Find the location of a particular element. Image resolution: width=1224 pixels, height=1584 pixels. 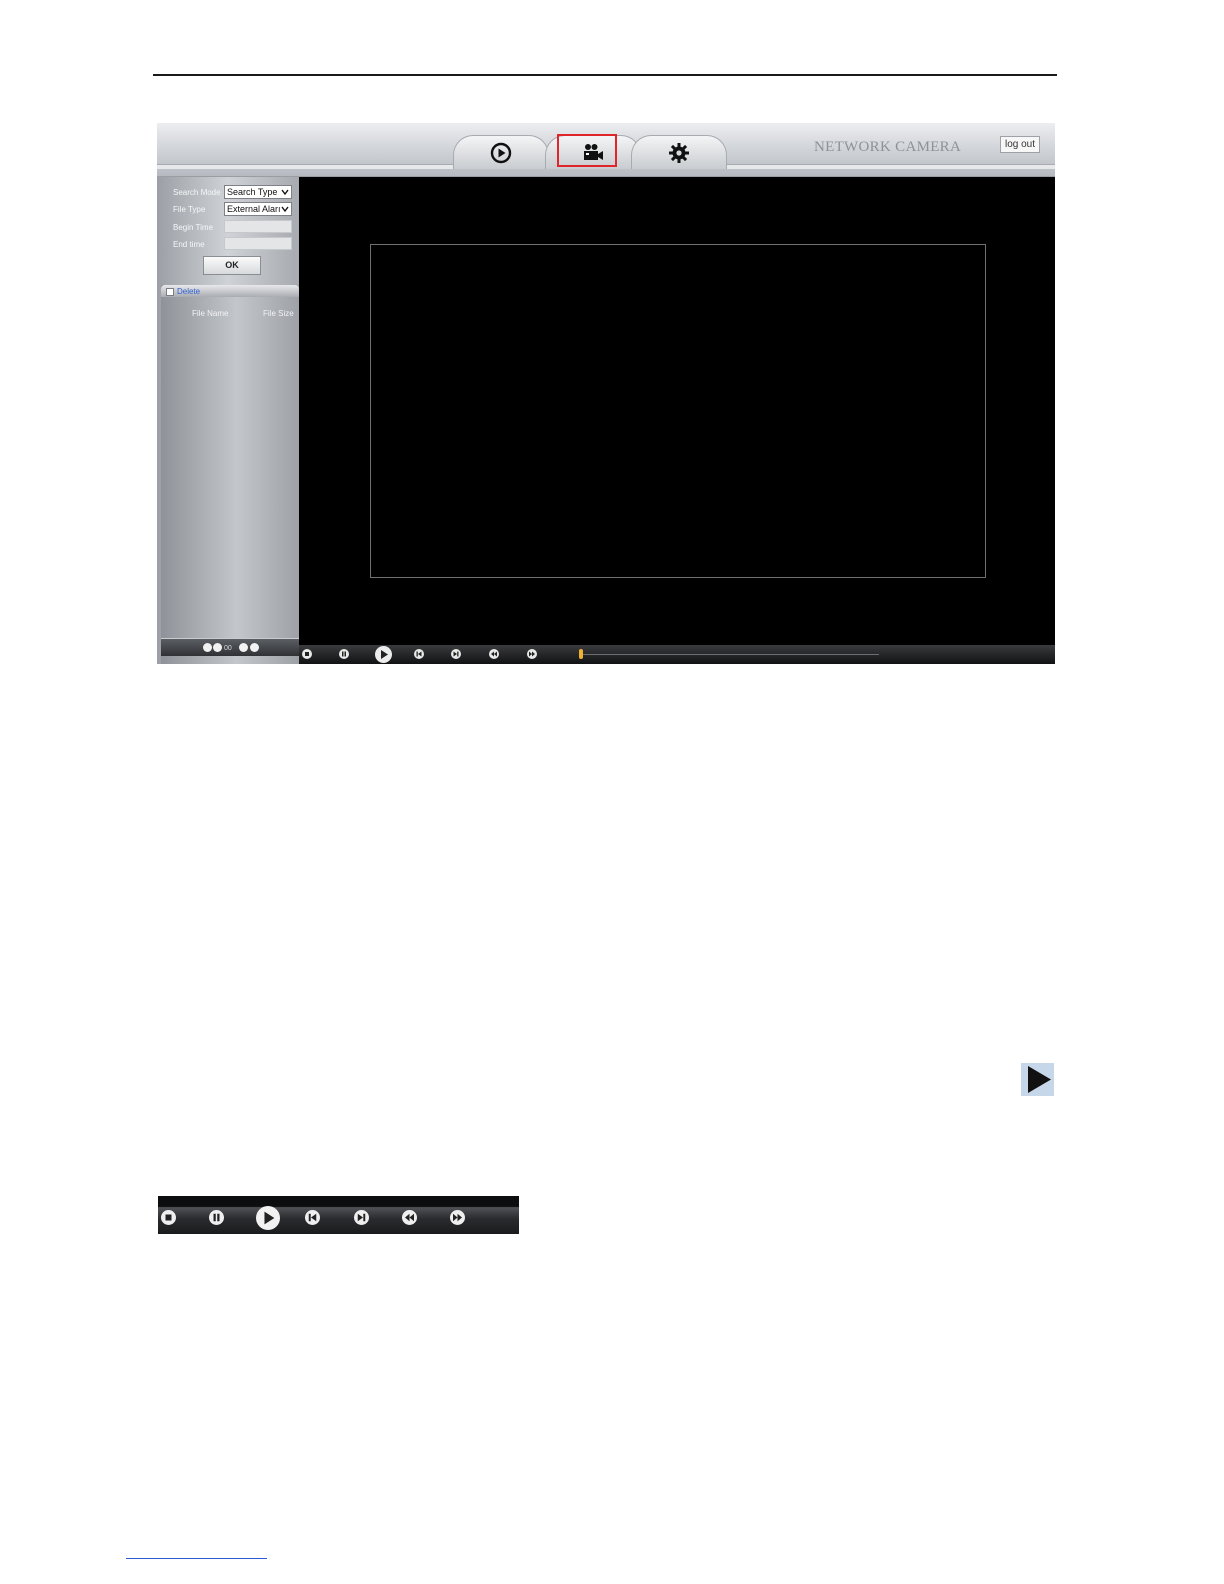

file-list-pager: 00 is located at coordinates (230, 647).